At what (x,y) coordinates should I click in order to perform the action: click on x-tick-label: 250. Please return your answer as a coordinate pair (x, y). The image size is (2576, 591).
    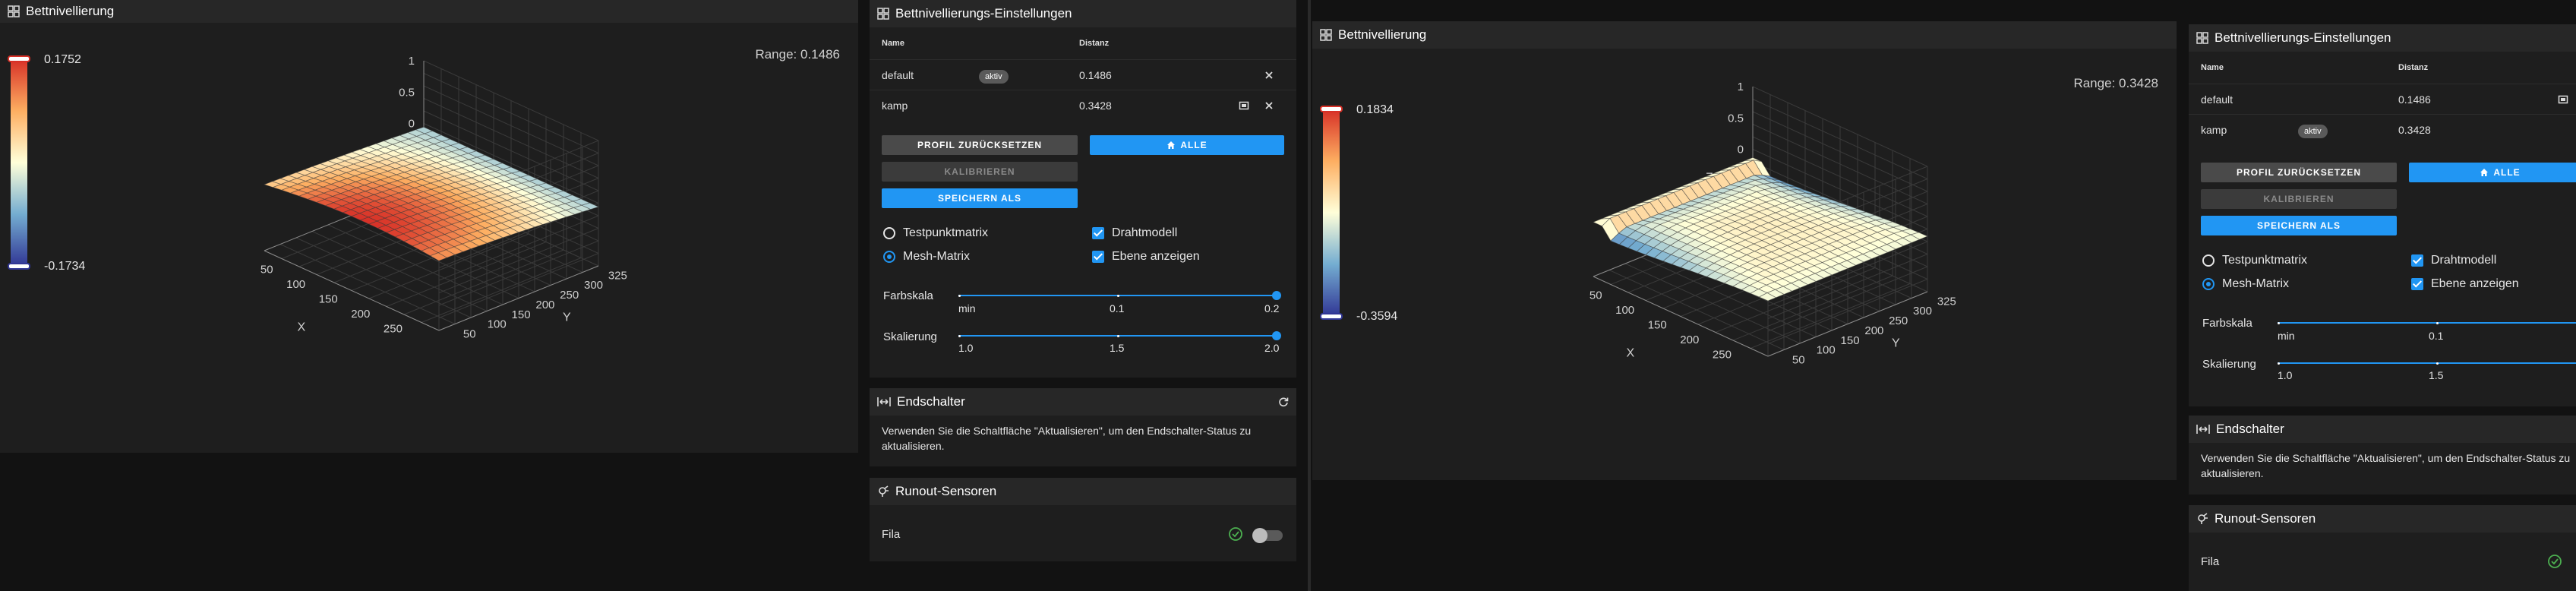
    Looking at the image, I should click on (393, 328).